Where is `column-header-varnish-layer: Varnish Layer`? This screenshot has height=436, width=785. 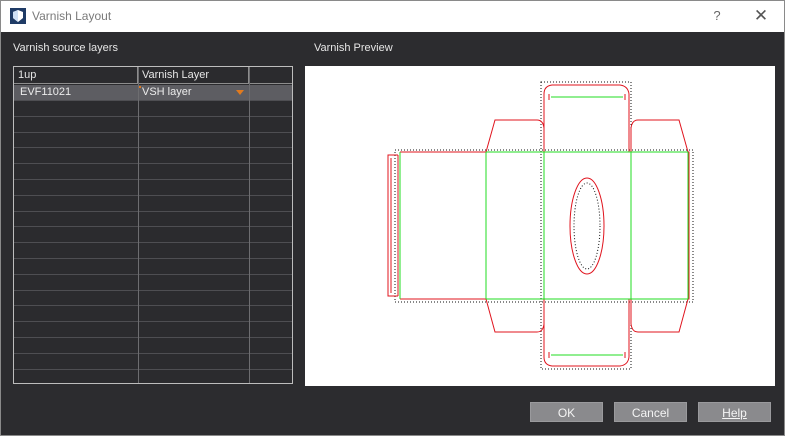 column-header-varnish-layer: Varnish Layer is located at coordinates (193, 75).